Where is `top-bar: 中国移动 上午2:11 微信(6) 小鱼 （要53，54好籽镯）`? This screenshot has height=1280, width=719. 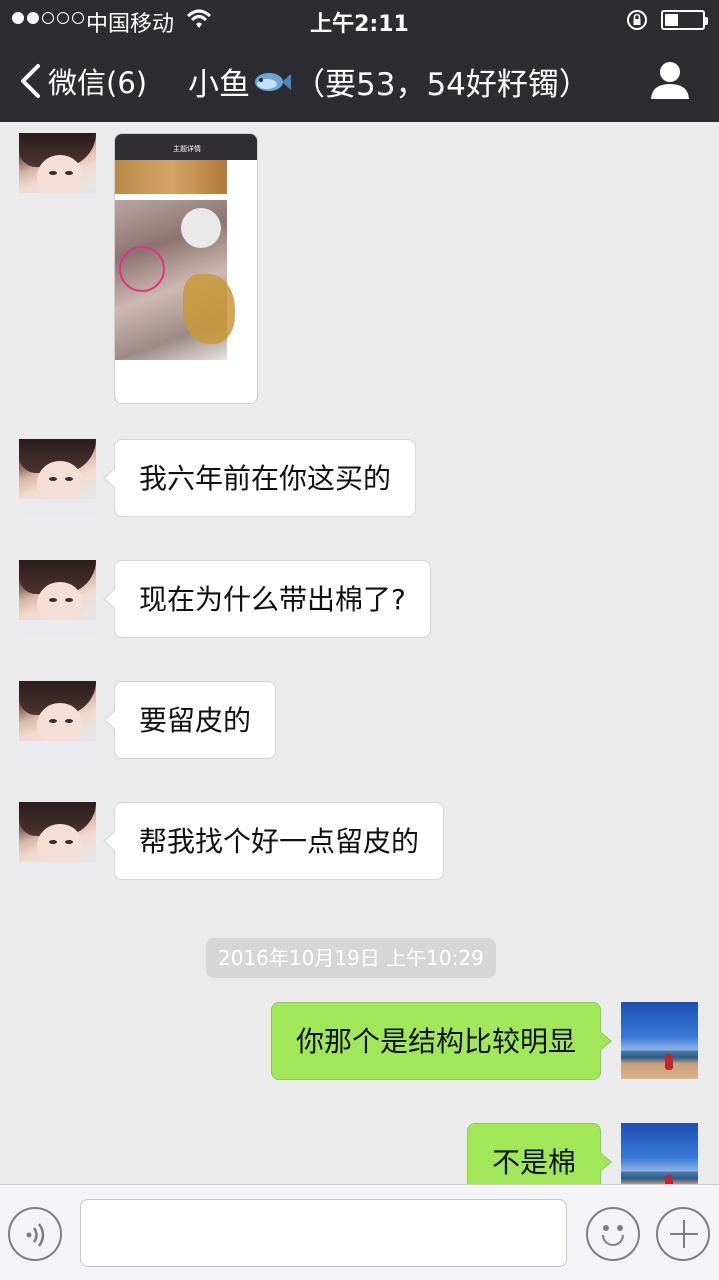 top-bar: 中国移动 上午2:11 微信(6) 小鱼 （要53，54好籽镯） is located at coordinates (359, 61).